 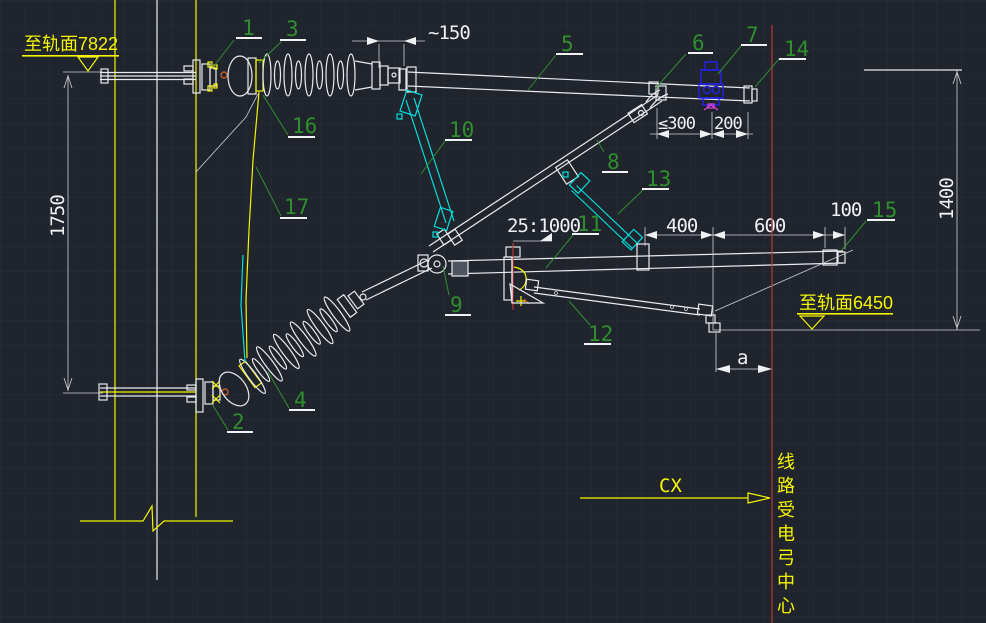 I want to click on label-8: 8, so click(x=613, y=162).